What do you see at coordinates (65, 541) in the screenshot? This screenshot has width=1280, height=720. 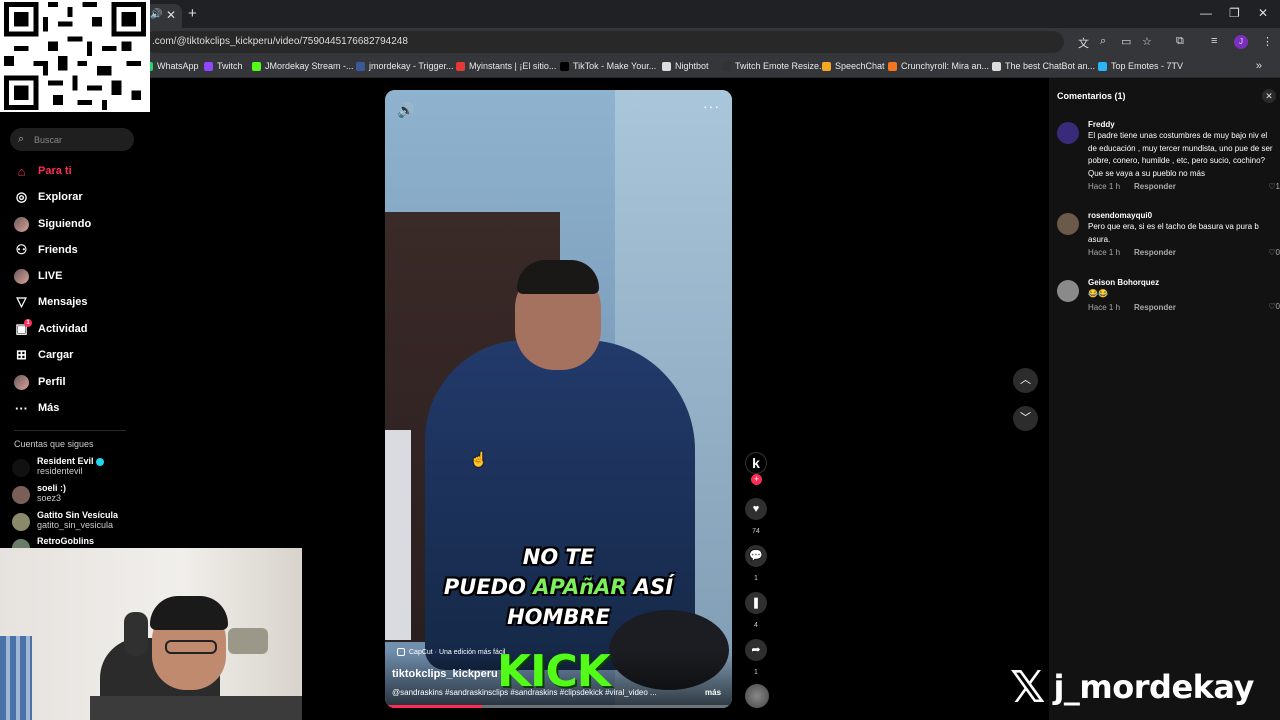 I see `account-text: RetroGoblins` at bounding box center [65, 541].